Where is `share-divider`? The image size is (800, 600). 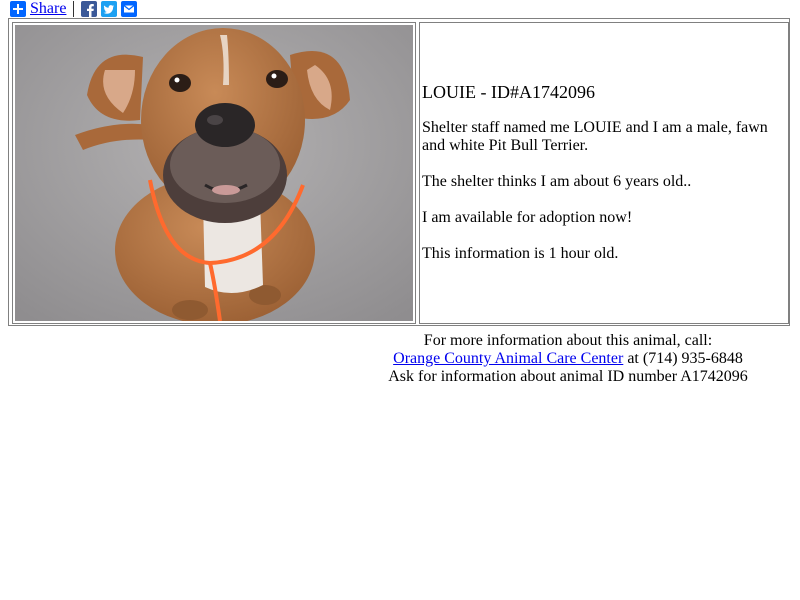
share-divider is located at coordinates (74, 9).